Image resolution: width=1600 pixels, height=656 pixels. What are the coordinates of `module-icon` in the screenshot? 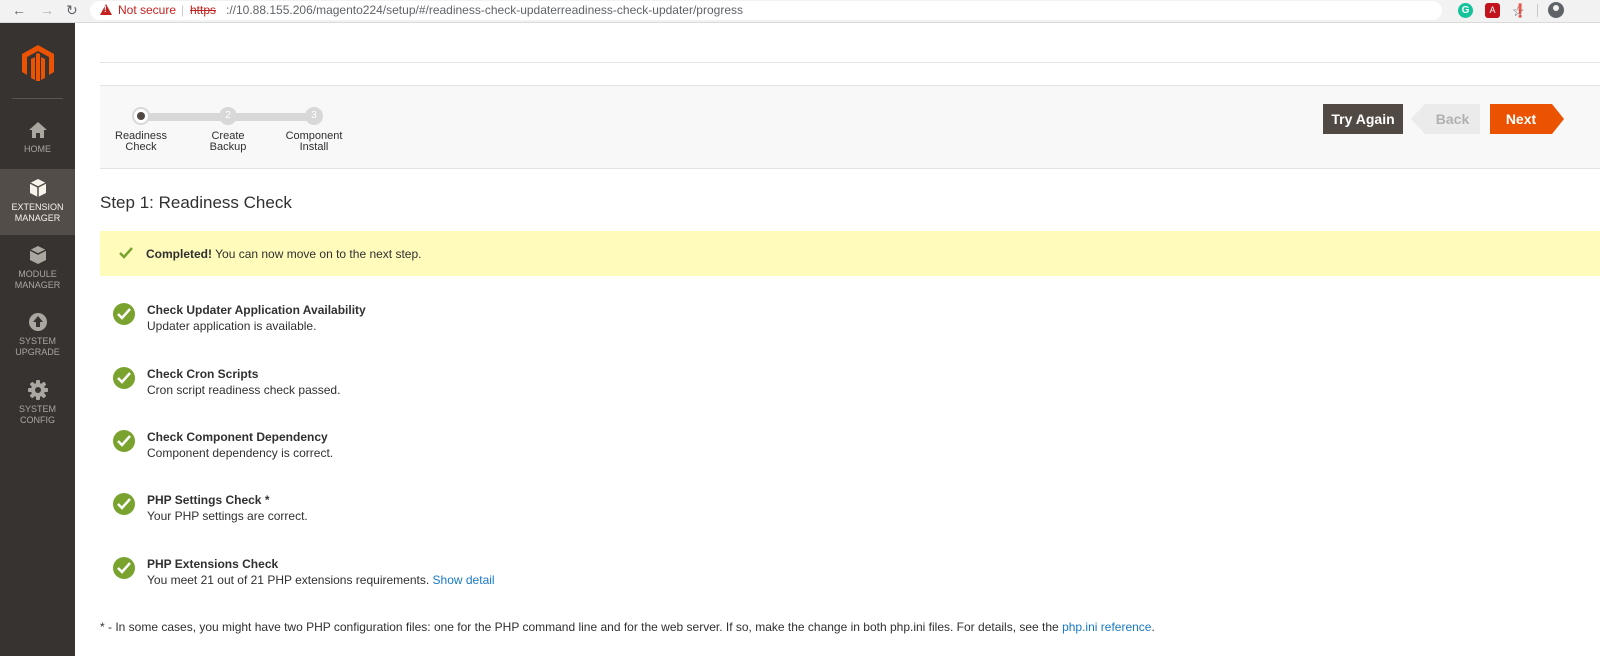 It's located at (37, 255).